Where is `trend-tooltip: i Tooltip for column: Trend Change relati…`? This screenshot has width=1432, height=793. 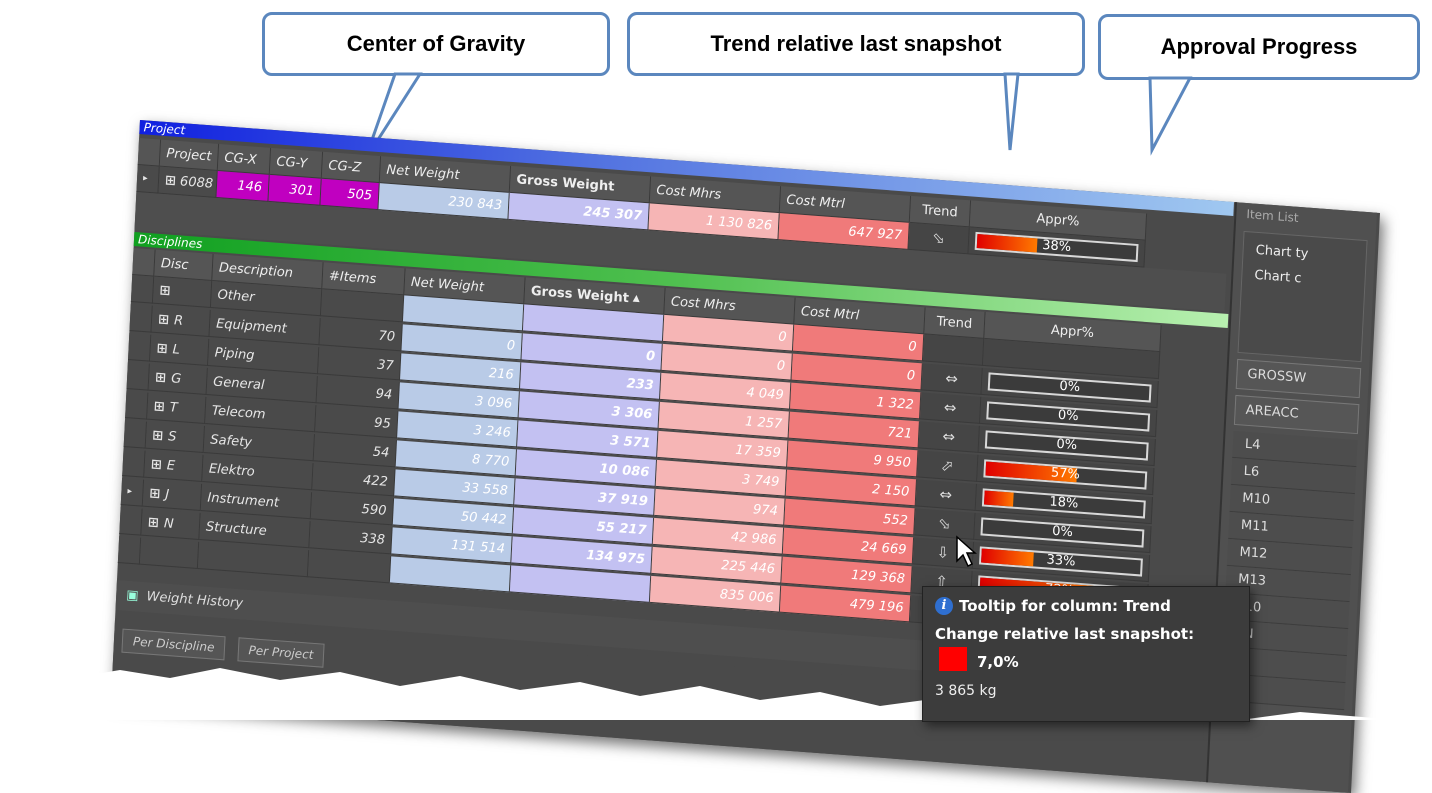 trend-tooltip: i Tooltip for column: Trend Change relati… is located at coordinates (1086, 654).